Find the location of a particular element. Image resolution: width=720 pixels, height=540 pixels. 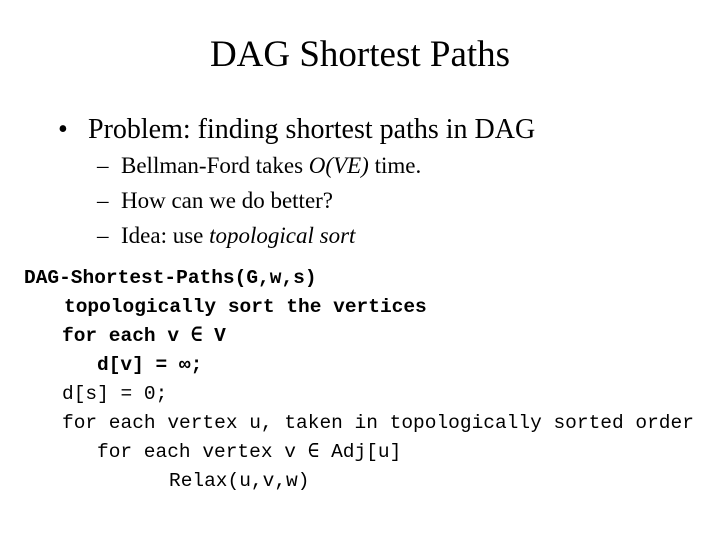

code-line: for each v ∈ V is located at coordinates (144, 336).